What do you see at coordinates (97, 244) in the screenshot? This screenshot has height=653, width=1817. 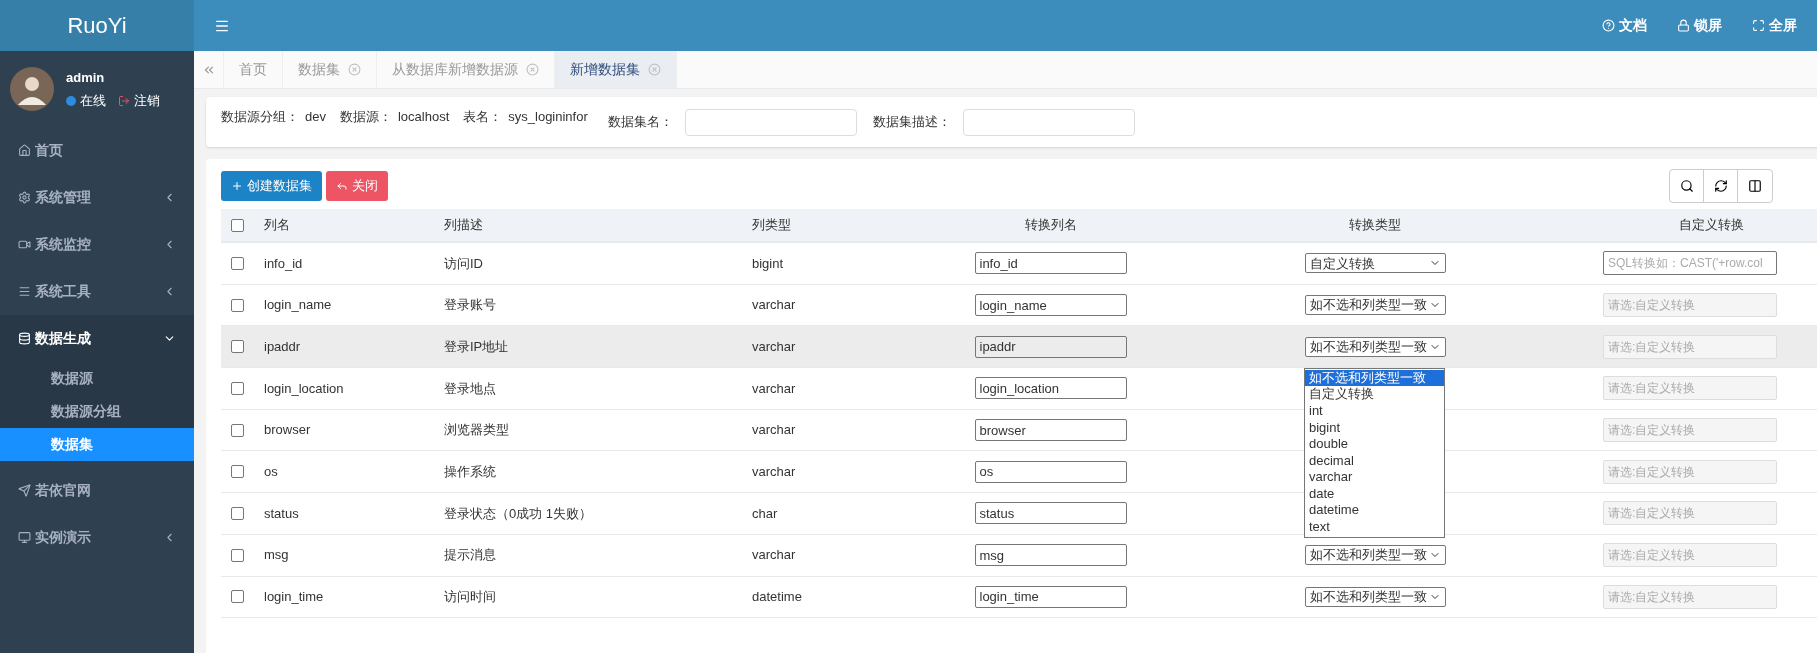 I see `sidebar-item: 系统监控` at bounding box center [97, 244].